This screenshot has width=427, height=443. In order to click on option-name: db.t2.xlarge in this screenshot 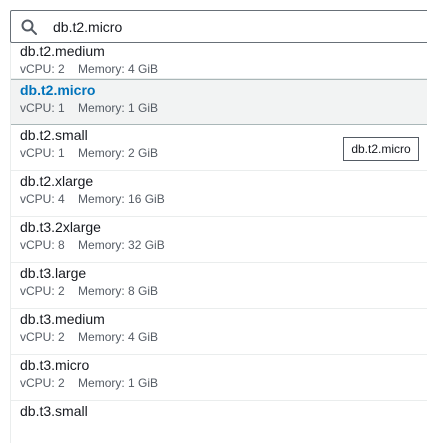, I will do `click(57, 181)`.